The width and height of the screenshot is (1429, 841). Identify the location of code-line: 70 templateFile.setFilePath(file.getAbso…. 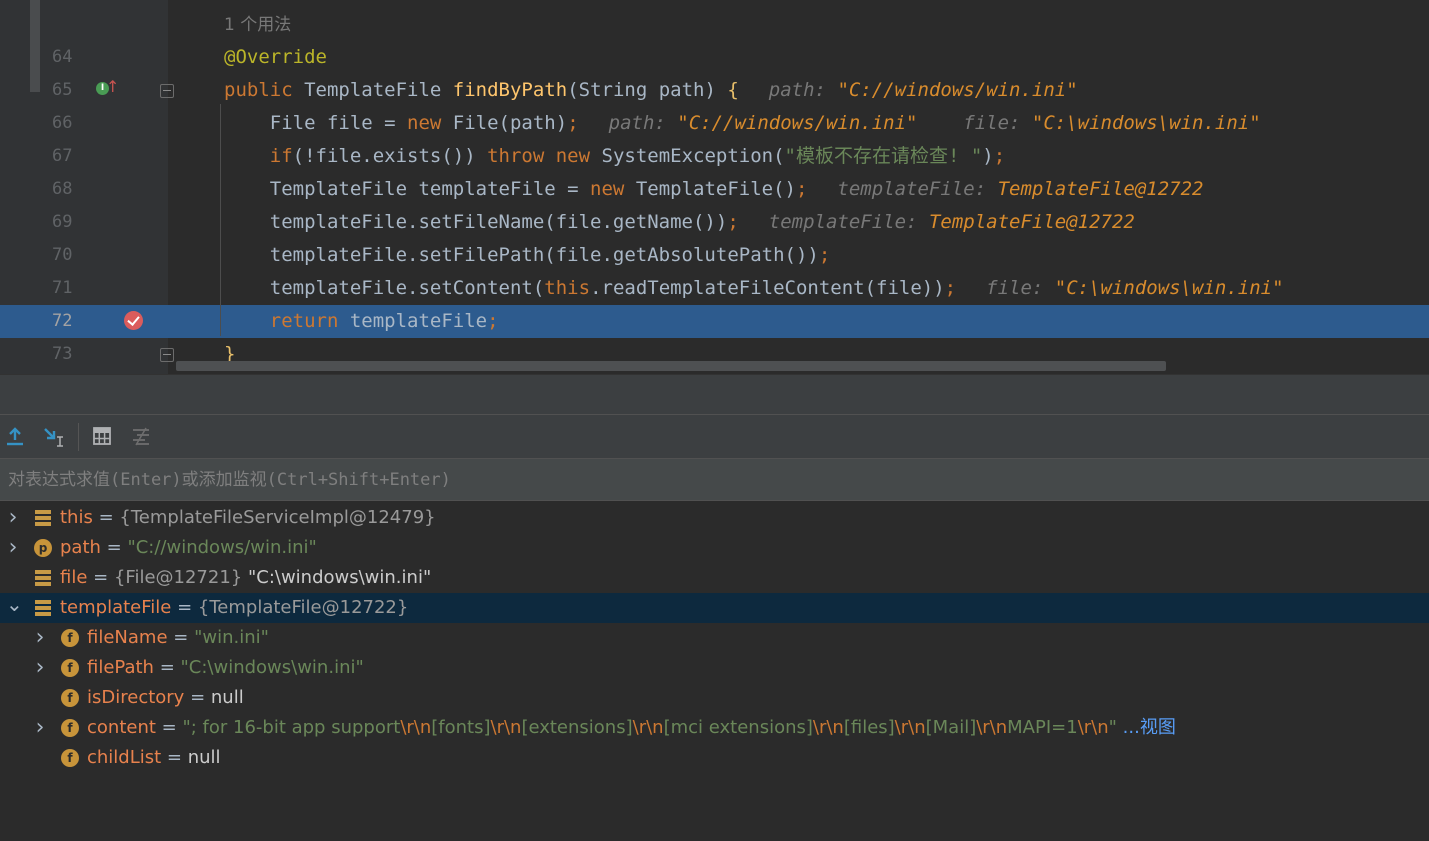
(714, 255).